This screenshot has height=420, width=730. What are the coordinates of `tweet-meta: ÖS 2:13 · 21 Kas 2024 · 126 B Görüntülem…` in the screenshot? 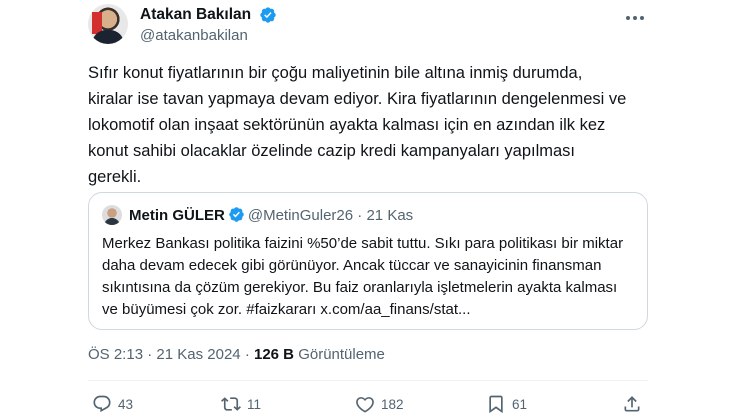 It's located at (236, 355).